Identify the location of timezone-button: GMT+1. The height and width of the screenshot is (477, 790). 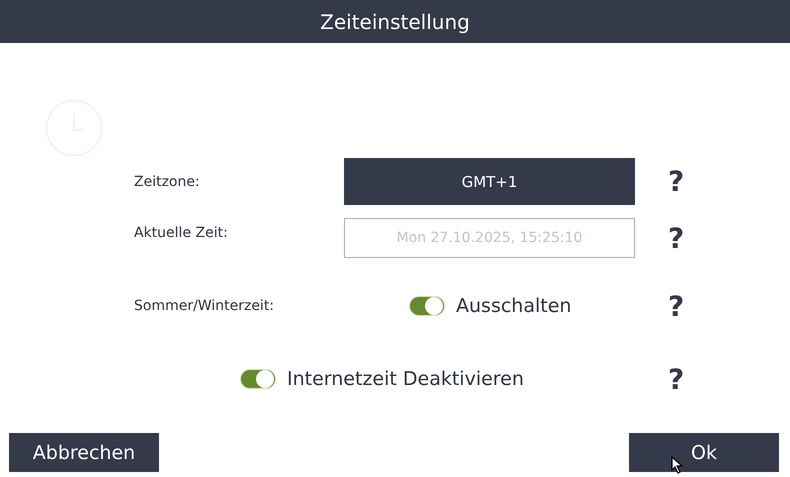
(489, 181).